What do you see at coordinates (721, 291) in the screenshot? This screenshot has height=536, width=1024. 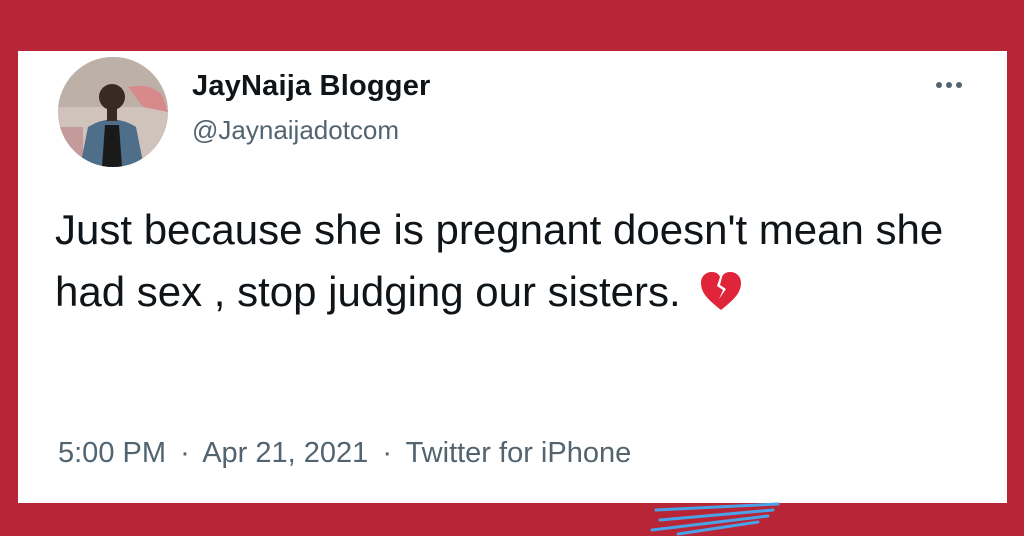 I see `broken-heart-icon` at bounding box center [721, 291].